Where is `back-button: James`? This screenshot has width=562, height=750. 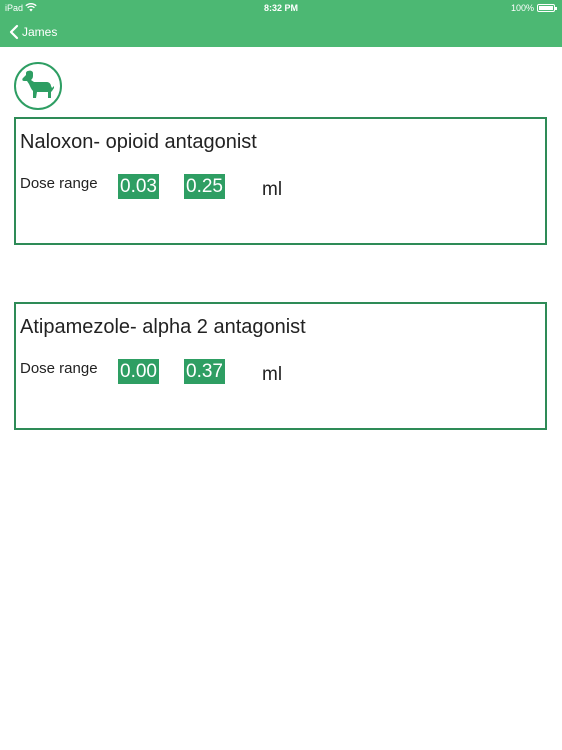
back-button: James is located at coordinates (32, 32).